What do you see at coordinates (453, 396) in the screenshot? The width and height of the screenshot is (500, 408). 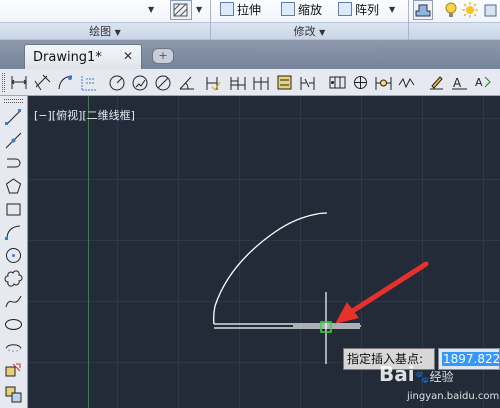 I see `watermark-url: jingyan.baidu.com` at bounding box center [453, 396].